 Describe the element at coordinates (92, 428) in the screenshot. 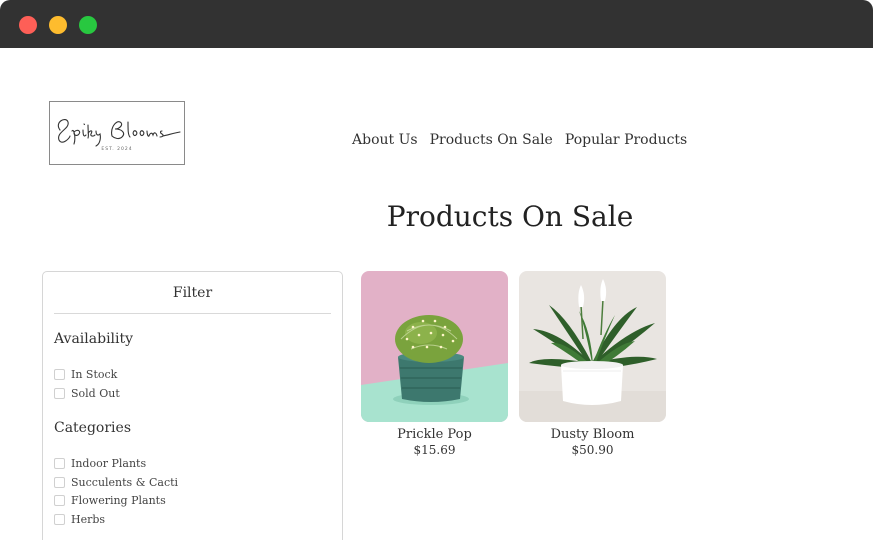

I see `categories-heading: Categories` at that location.